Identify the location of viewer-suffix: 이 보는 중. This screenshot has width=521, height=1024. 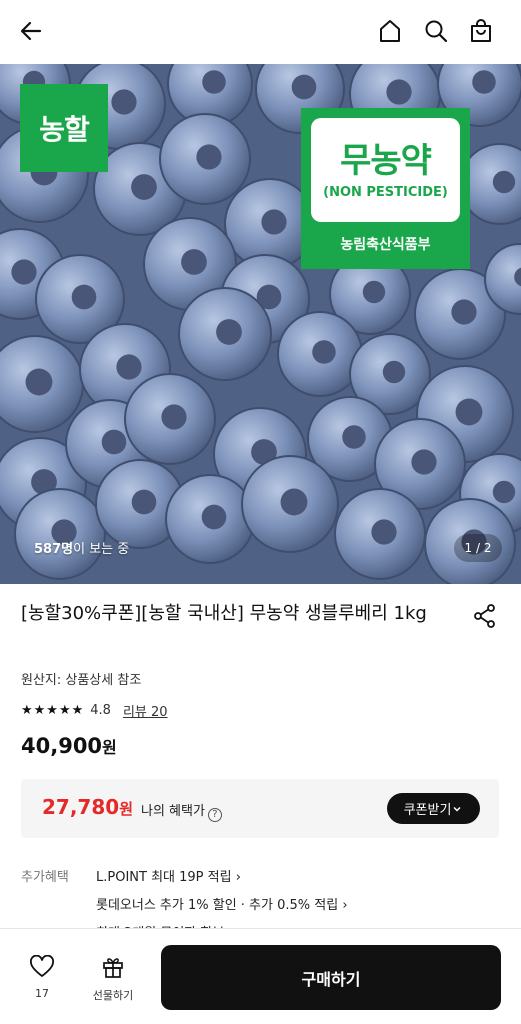
(101, 549).